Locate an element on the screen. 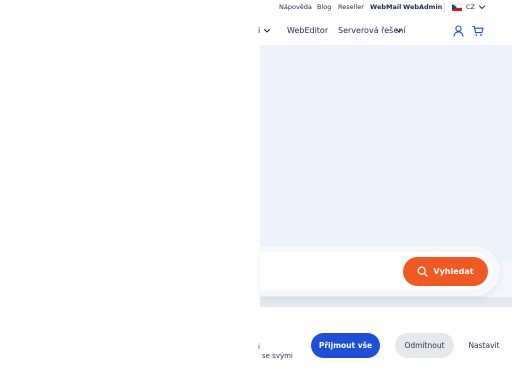  search-icon is located at coordinates (423, 271).